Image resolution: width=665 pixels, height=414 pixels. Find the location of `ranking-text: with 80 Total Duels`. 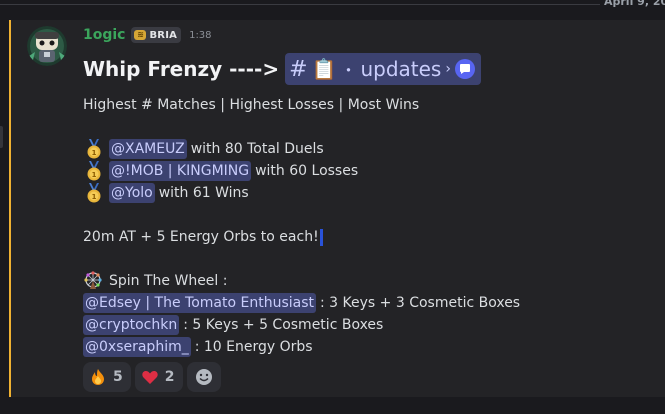

ranking-text: with 80 Total Duels is located at coordinates (257, 149).